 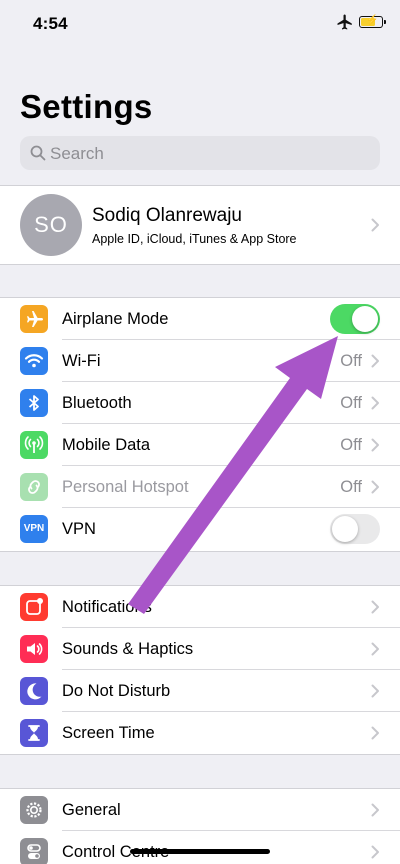 I want to click on hotspot-icon, so click(x=34, y=487).